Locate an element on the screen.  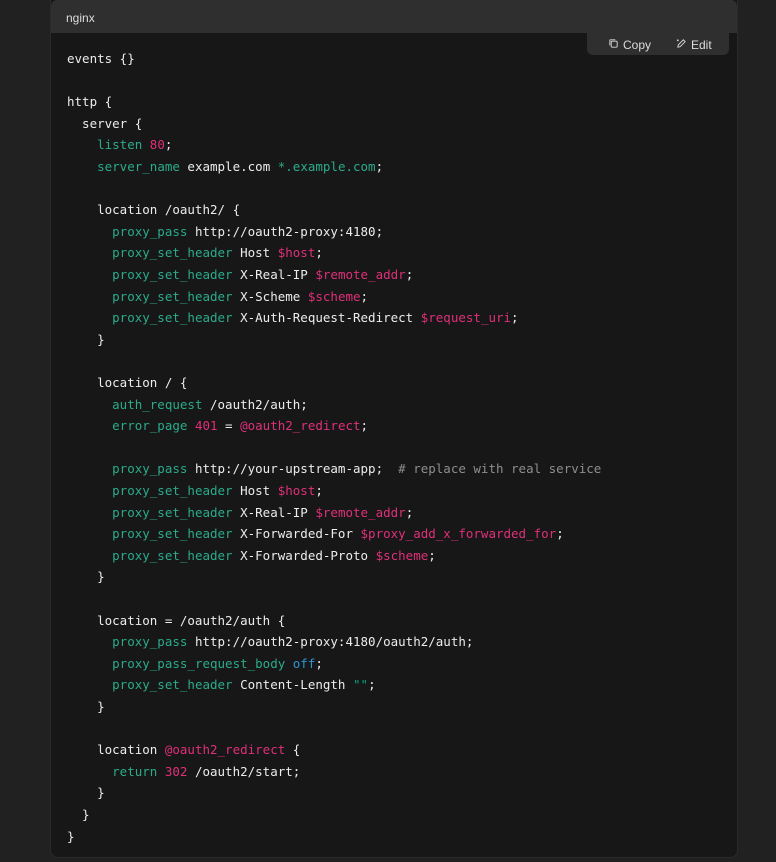
code-line: proxy_pass http://oauth2-proxy:4180; is located at coordinates (225, 232).